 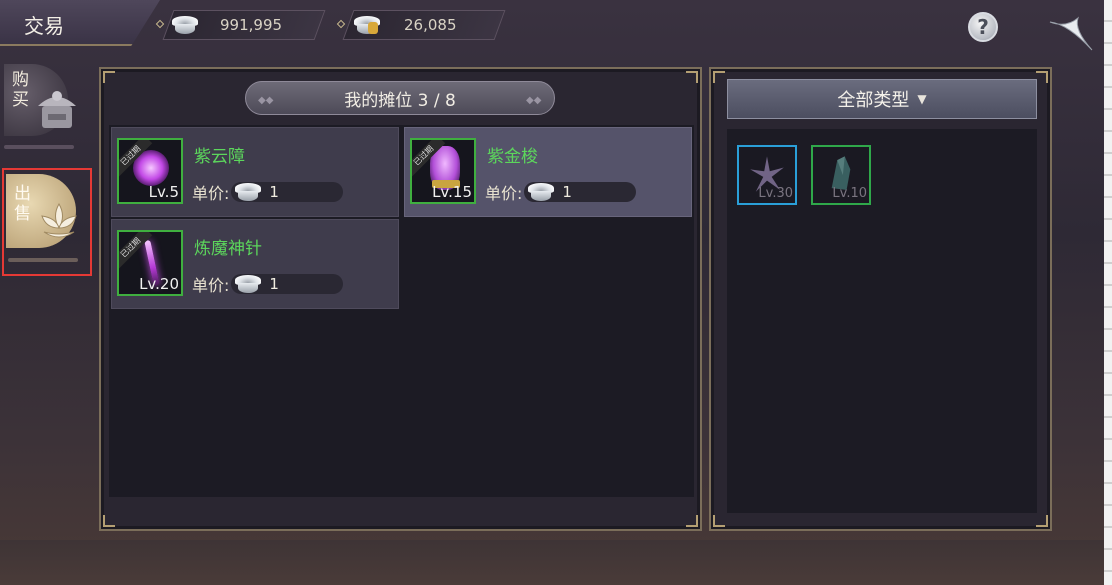 What do you see at coordinates (367, 25) in the screenshot?
I see `bound-silver-ingot-icon` at bounding box center [367, 25].